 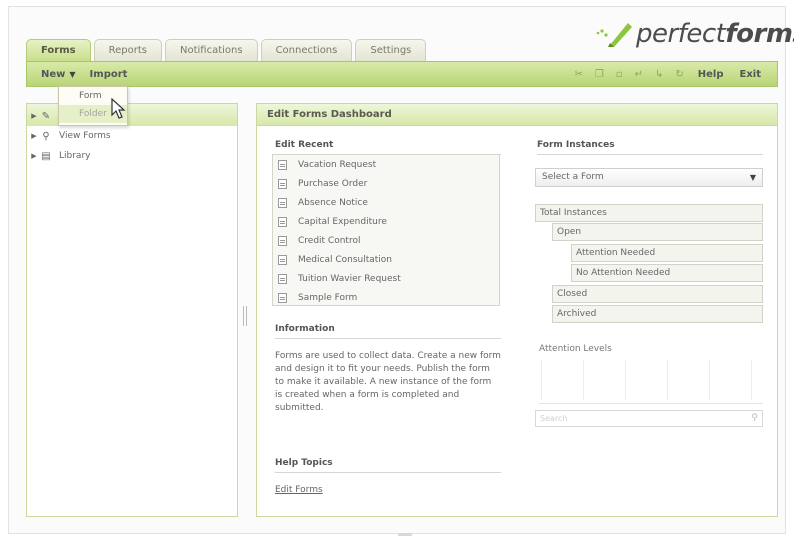 What do you see at coordinates (667, 273) in the screenshot?
I see `no-attention-needed-row: No Attention Needed` at bounding box center [667, 273].